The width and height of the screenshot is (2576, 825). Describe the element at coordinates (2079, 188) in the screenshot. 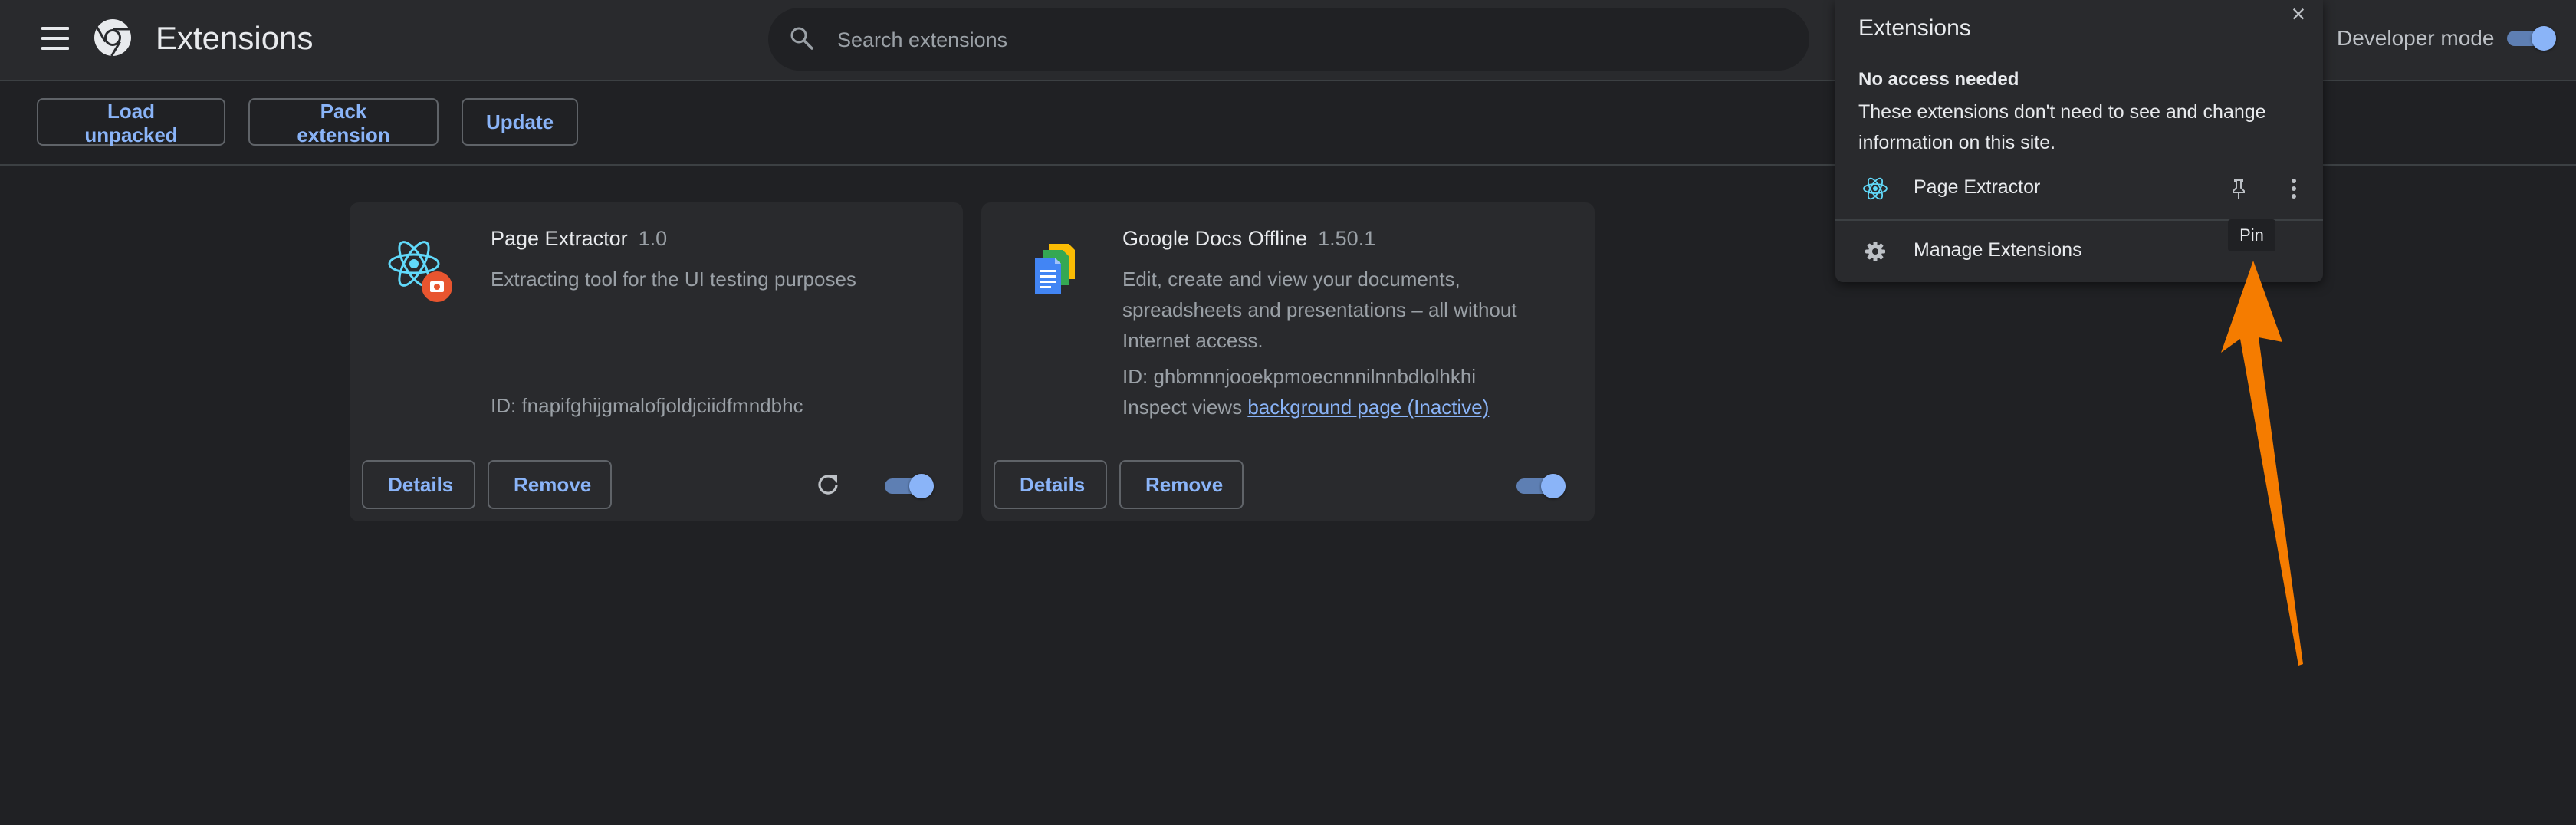

I see `popup-extension-item: Page Extractor` at that location.